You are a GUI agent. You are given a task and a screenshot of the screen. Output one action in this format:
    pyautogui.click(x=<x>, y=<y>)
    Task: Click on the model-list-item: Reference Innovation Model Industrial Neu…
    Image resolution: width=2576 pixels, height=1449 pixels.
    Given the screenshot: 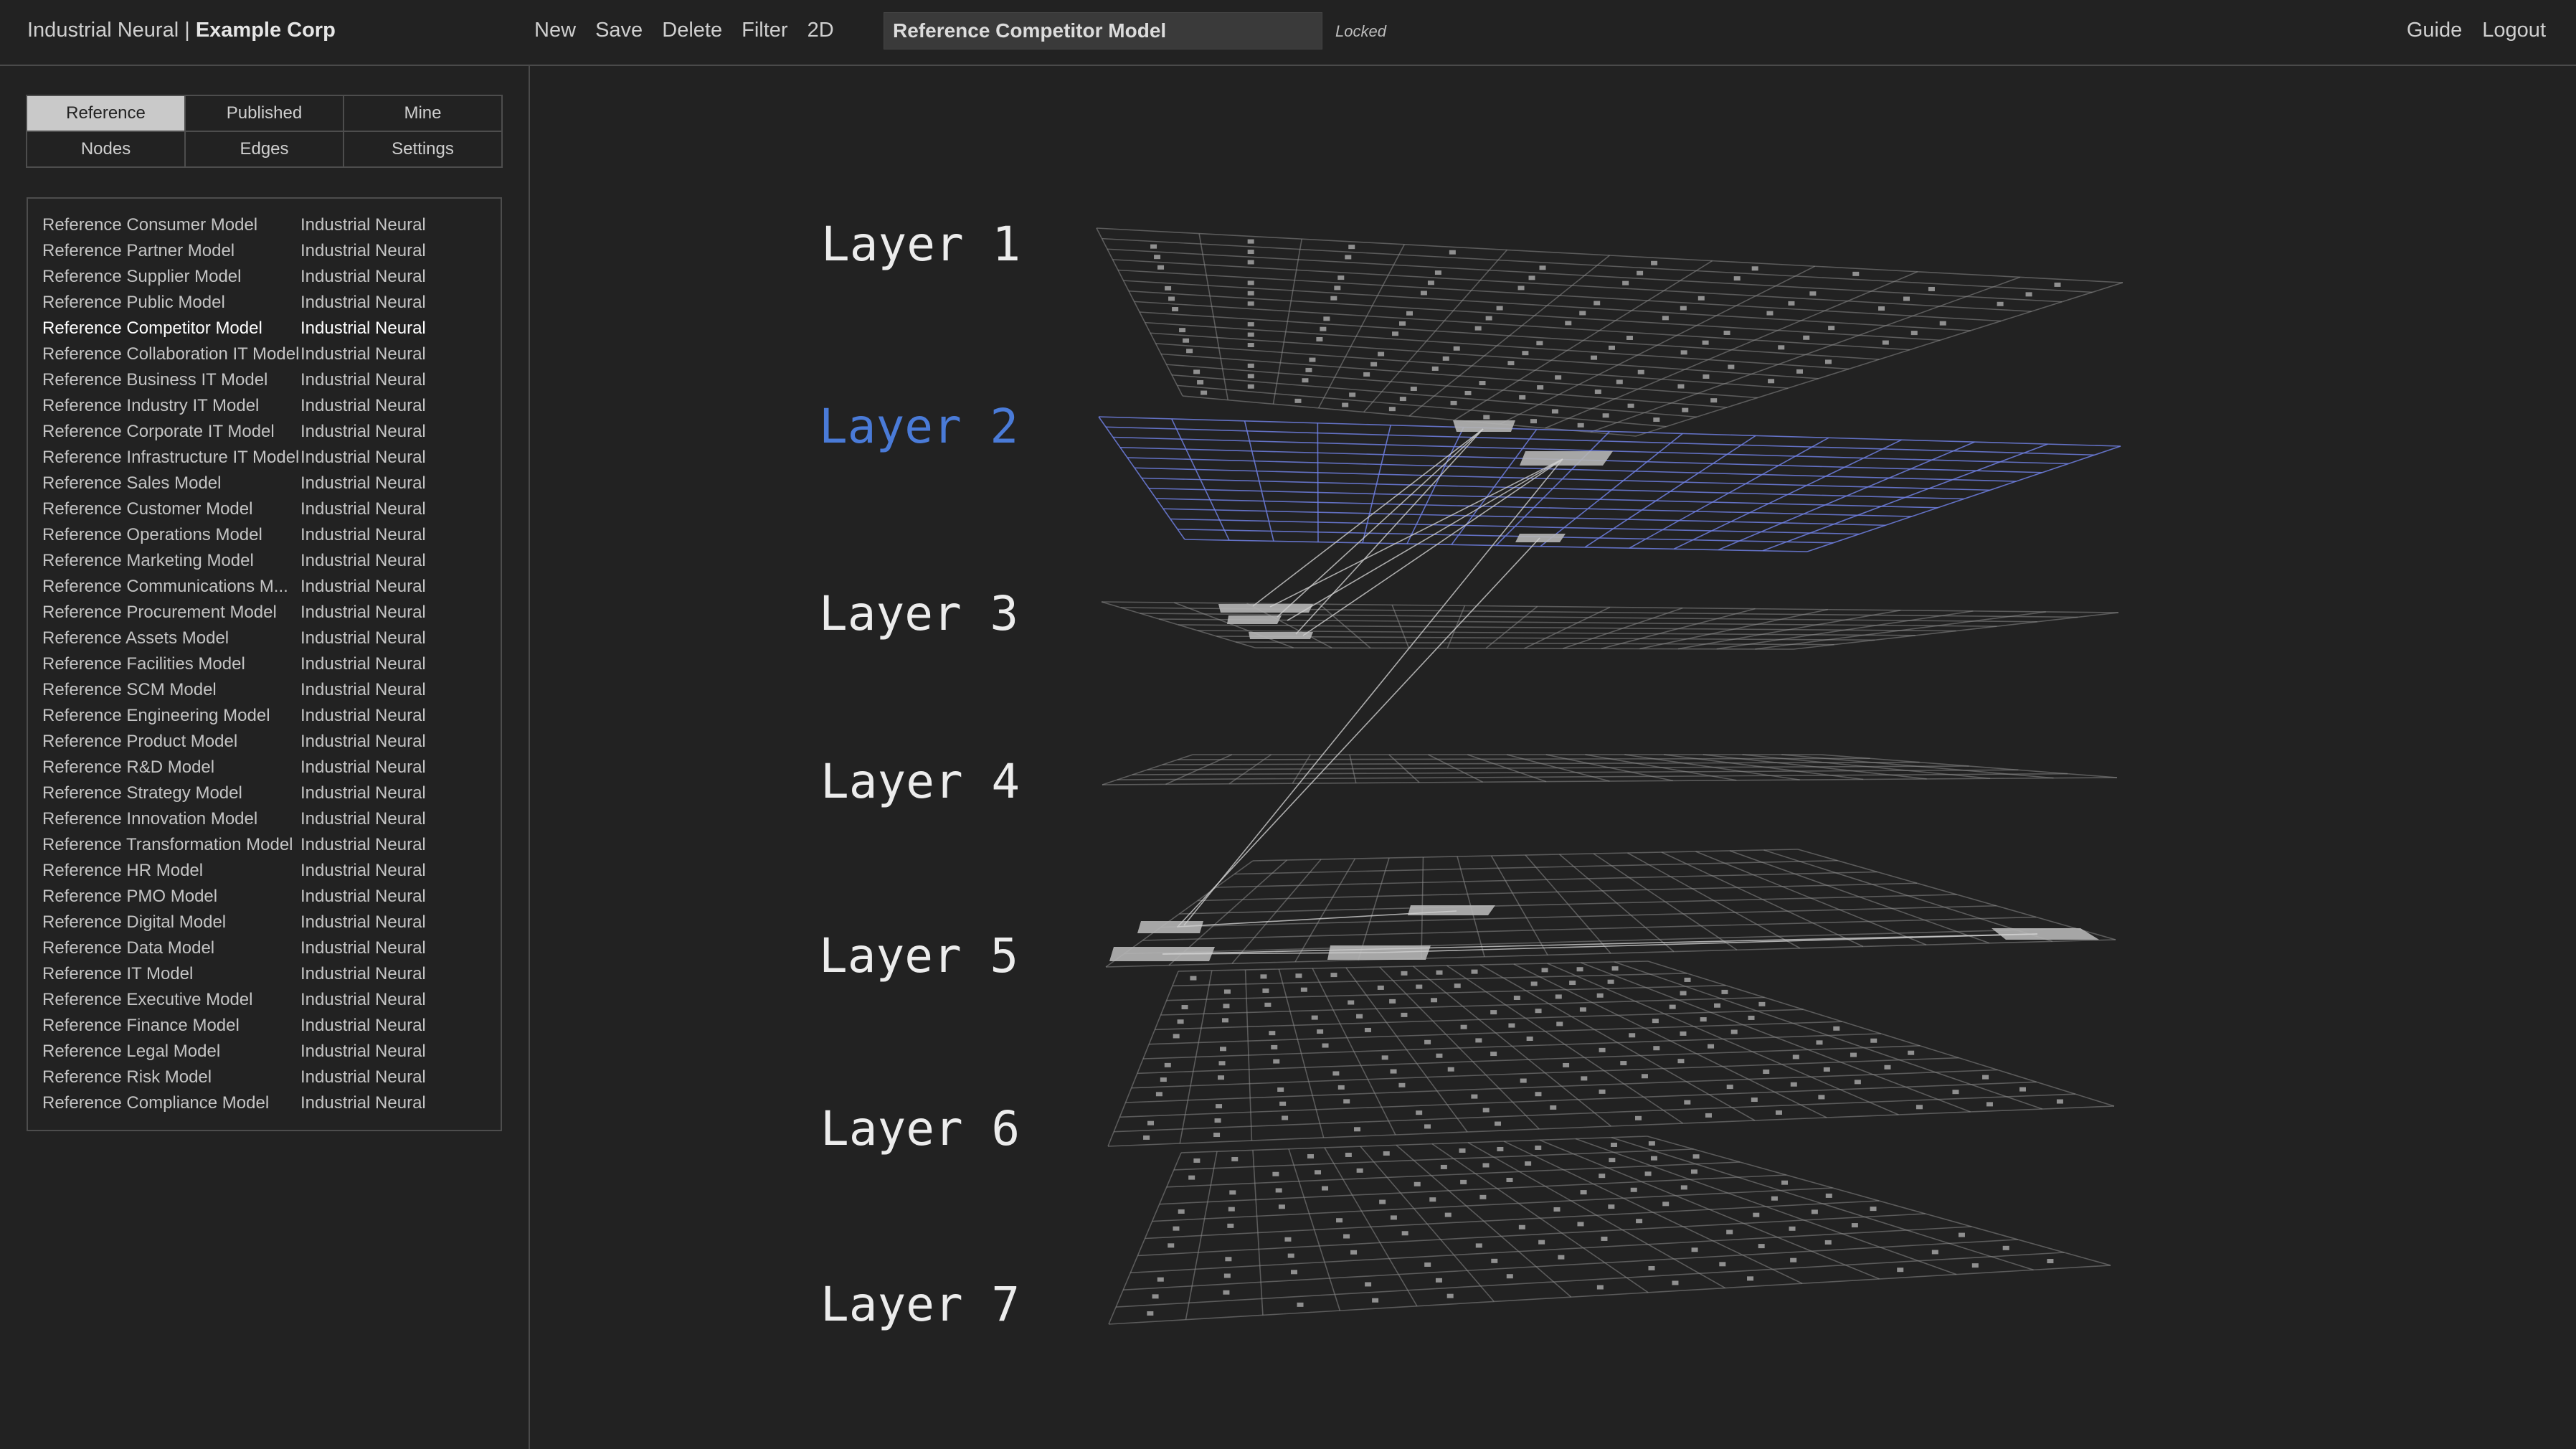 What is the action you would take?
    pyautogui.click(x=264, y=819)
    